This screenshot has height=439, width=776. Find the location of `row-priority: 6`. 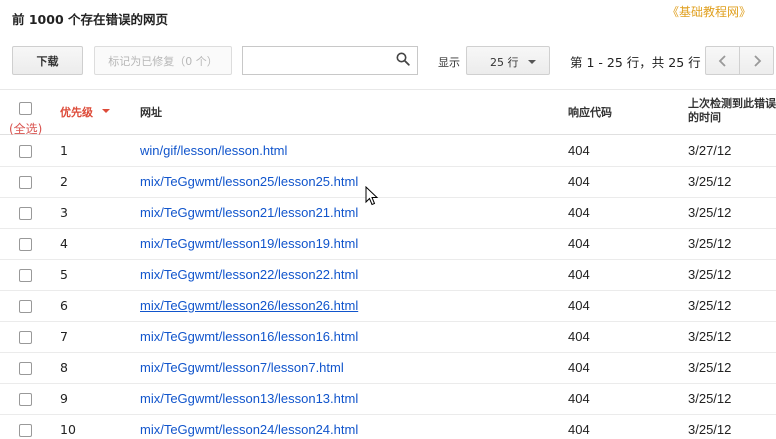

row-priority: 6 is located at coordinates (64, 305).